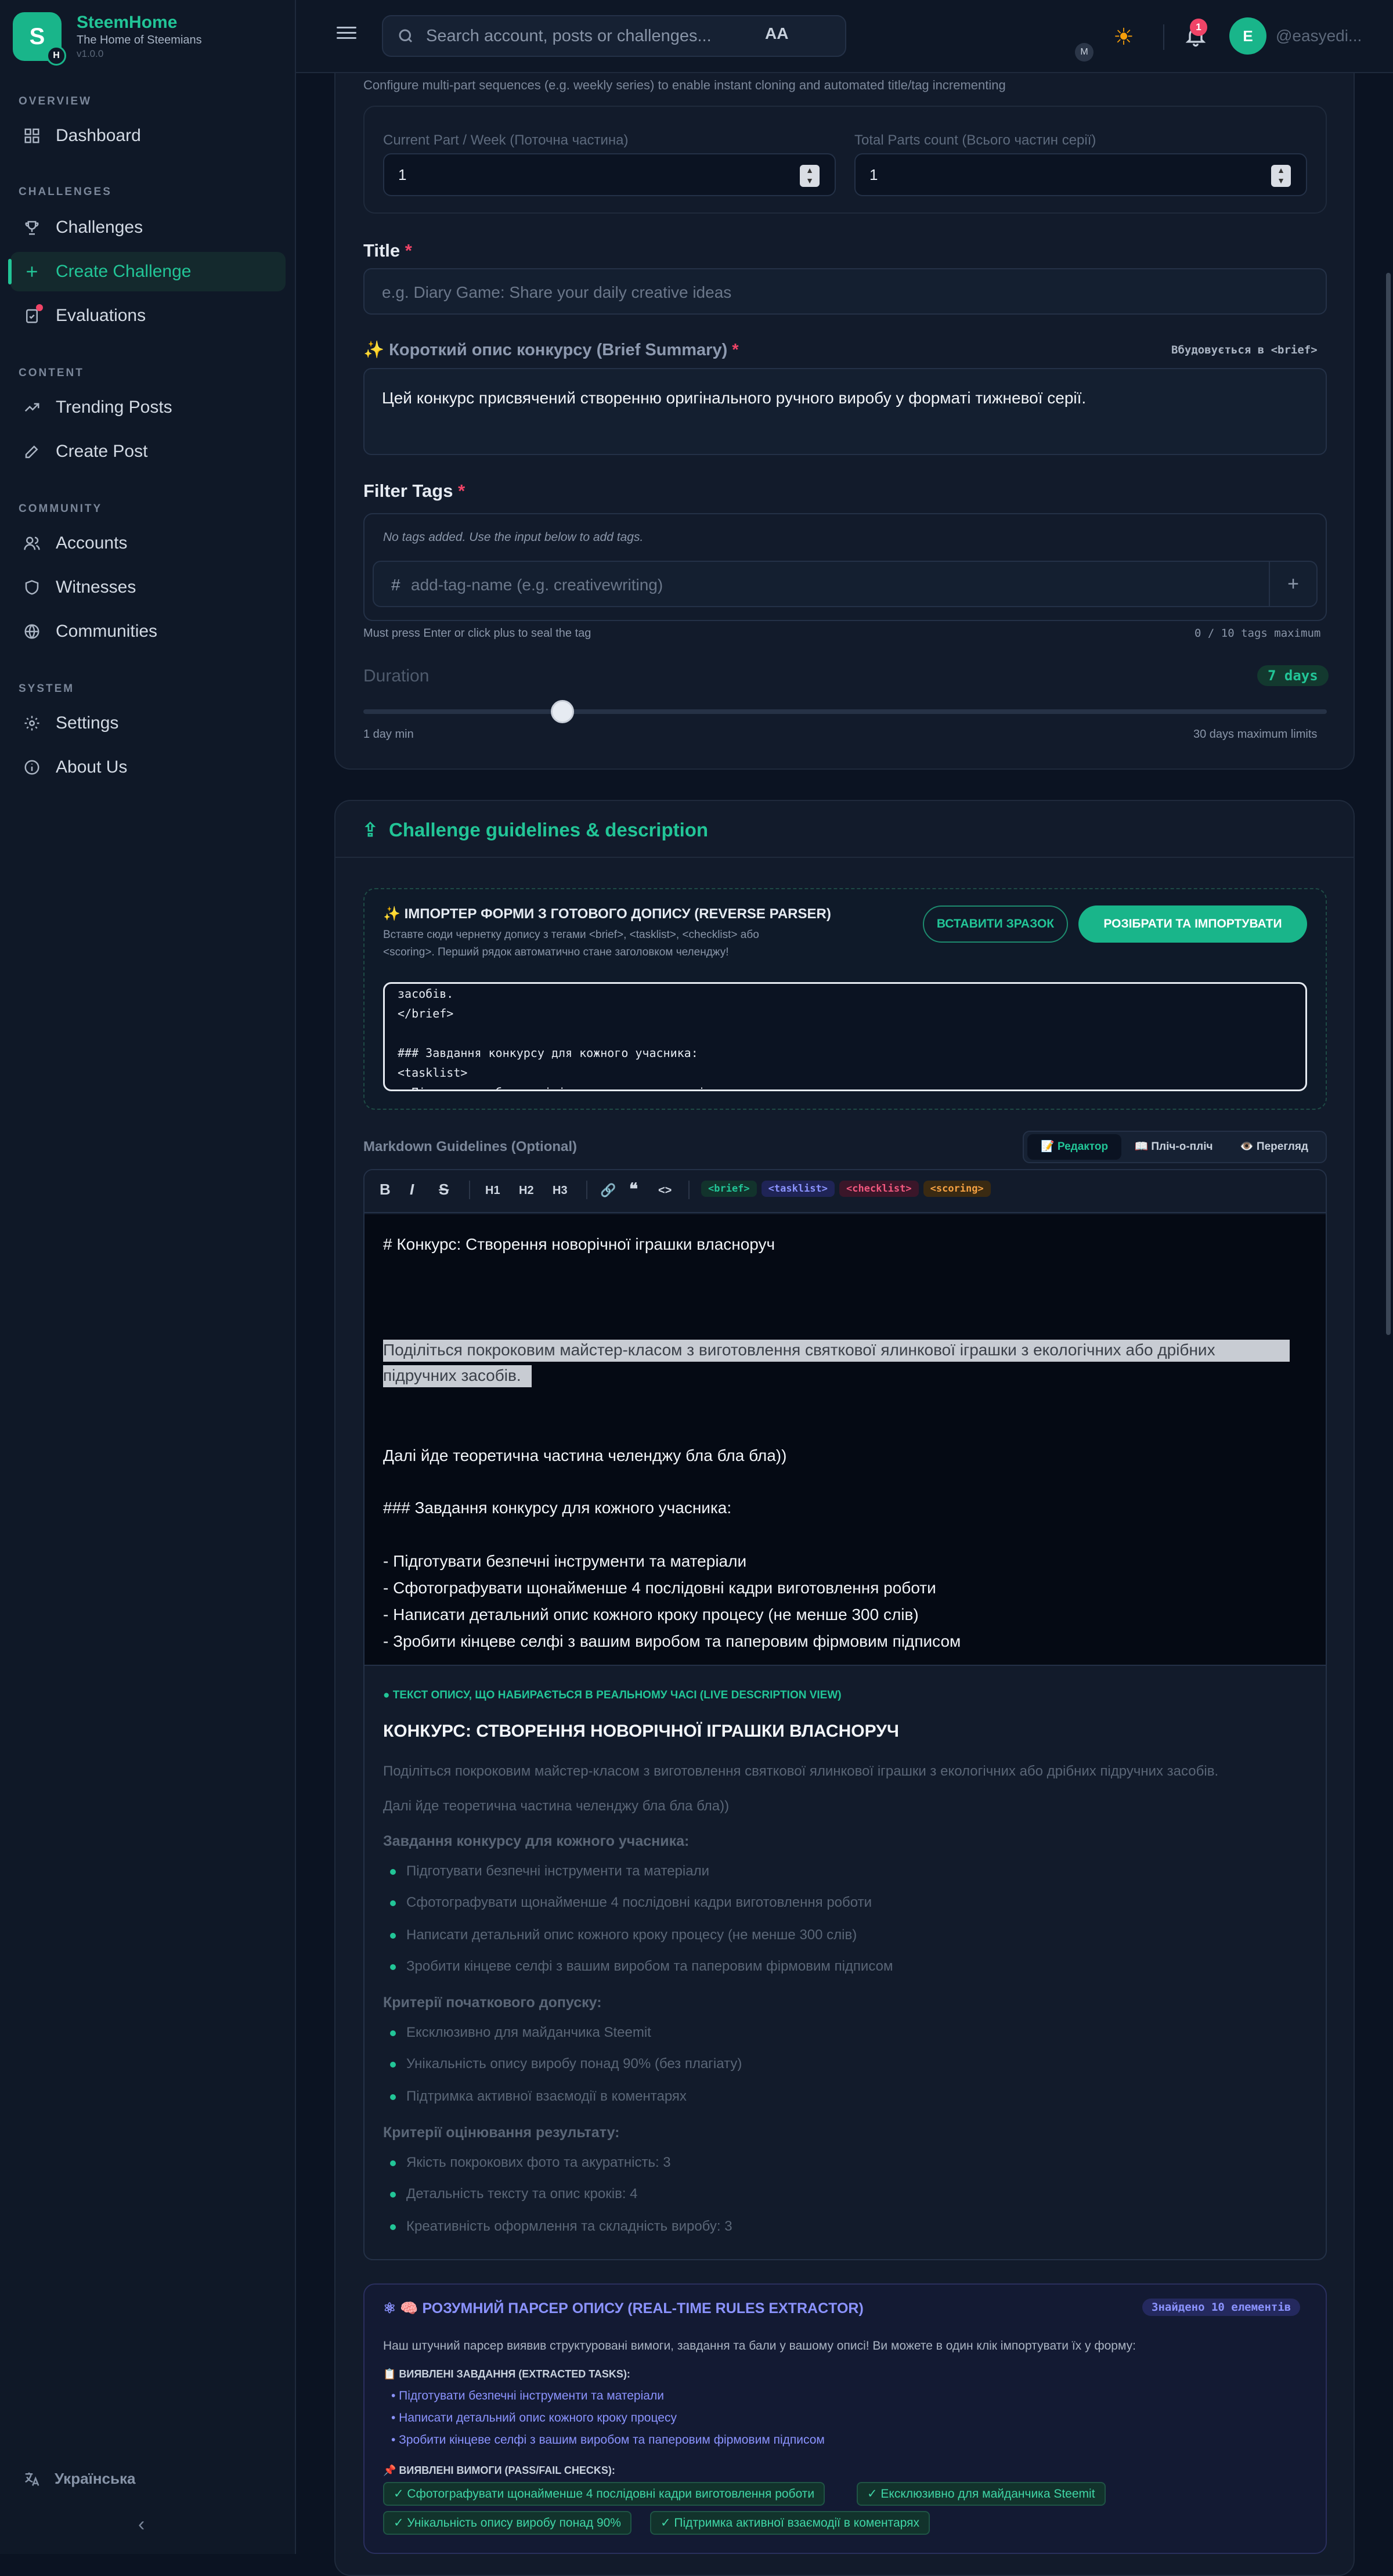 This screenshot has width=1393, height=2576. What do you see at coordinates (79, 2479) in the screenshot?
I see `language-switcher: Українська` at bounding box center [79, 2479].